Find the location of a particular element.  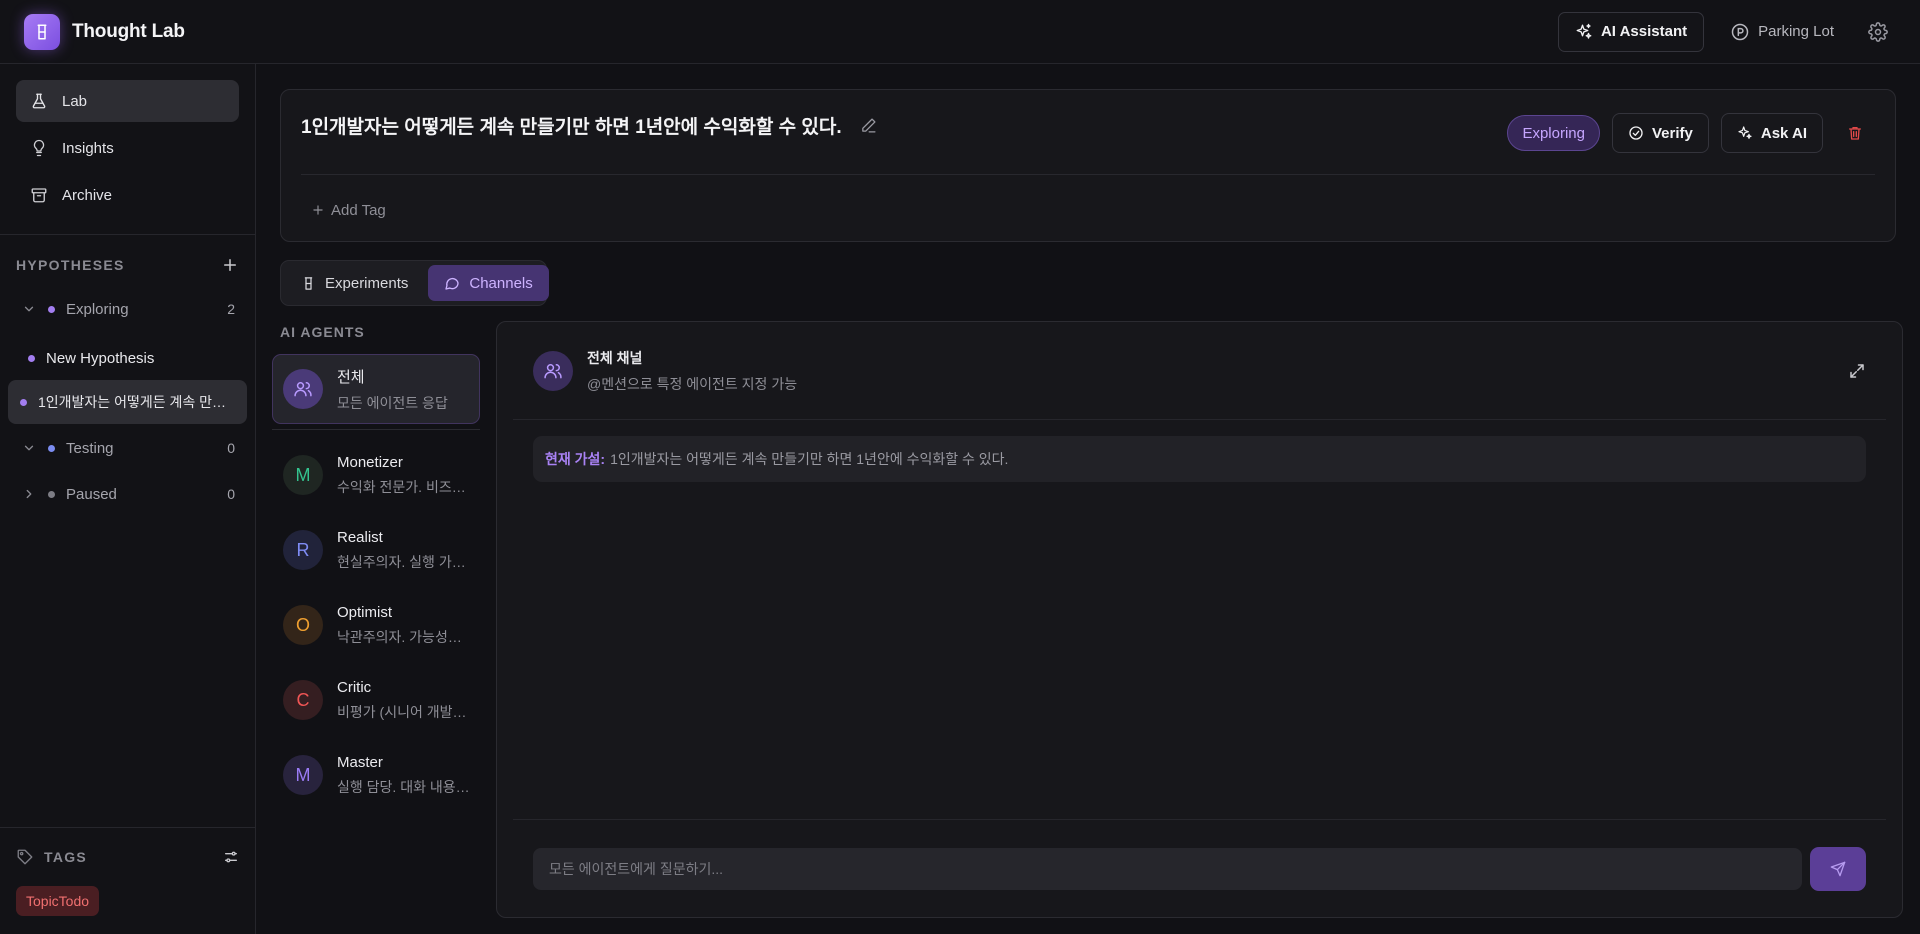

parking-lot-button: Parking Lot is located at coordinates (1782, 32).